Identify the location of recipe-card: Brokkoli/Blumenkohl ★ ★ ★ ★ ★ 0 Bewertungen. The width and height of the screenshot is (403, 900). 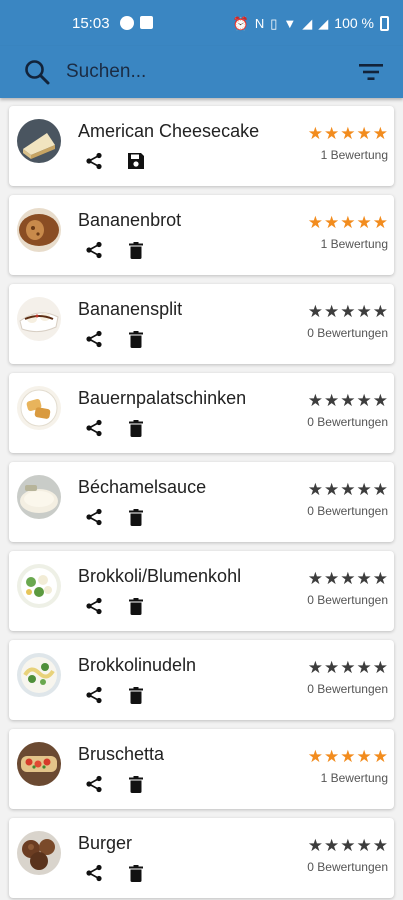
(201, 591).